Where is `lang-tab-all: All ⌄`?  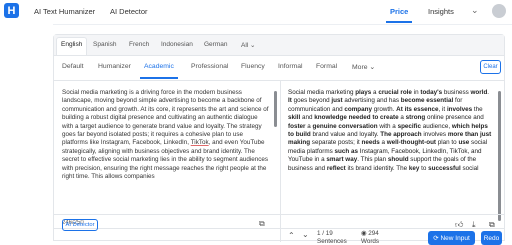 lang-tab-all: All ⌄ is located at coordinates (248, 45).